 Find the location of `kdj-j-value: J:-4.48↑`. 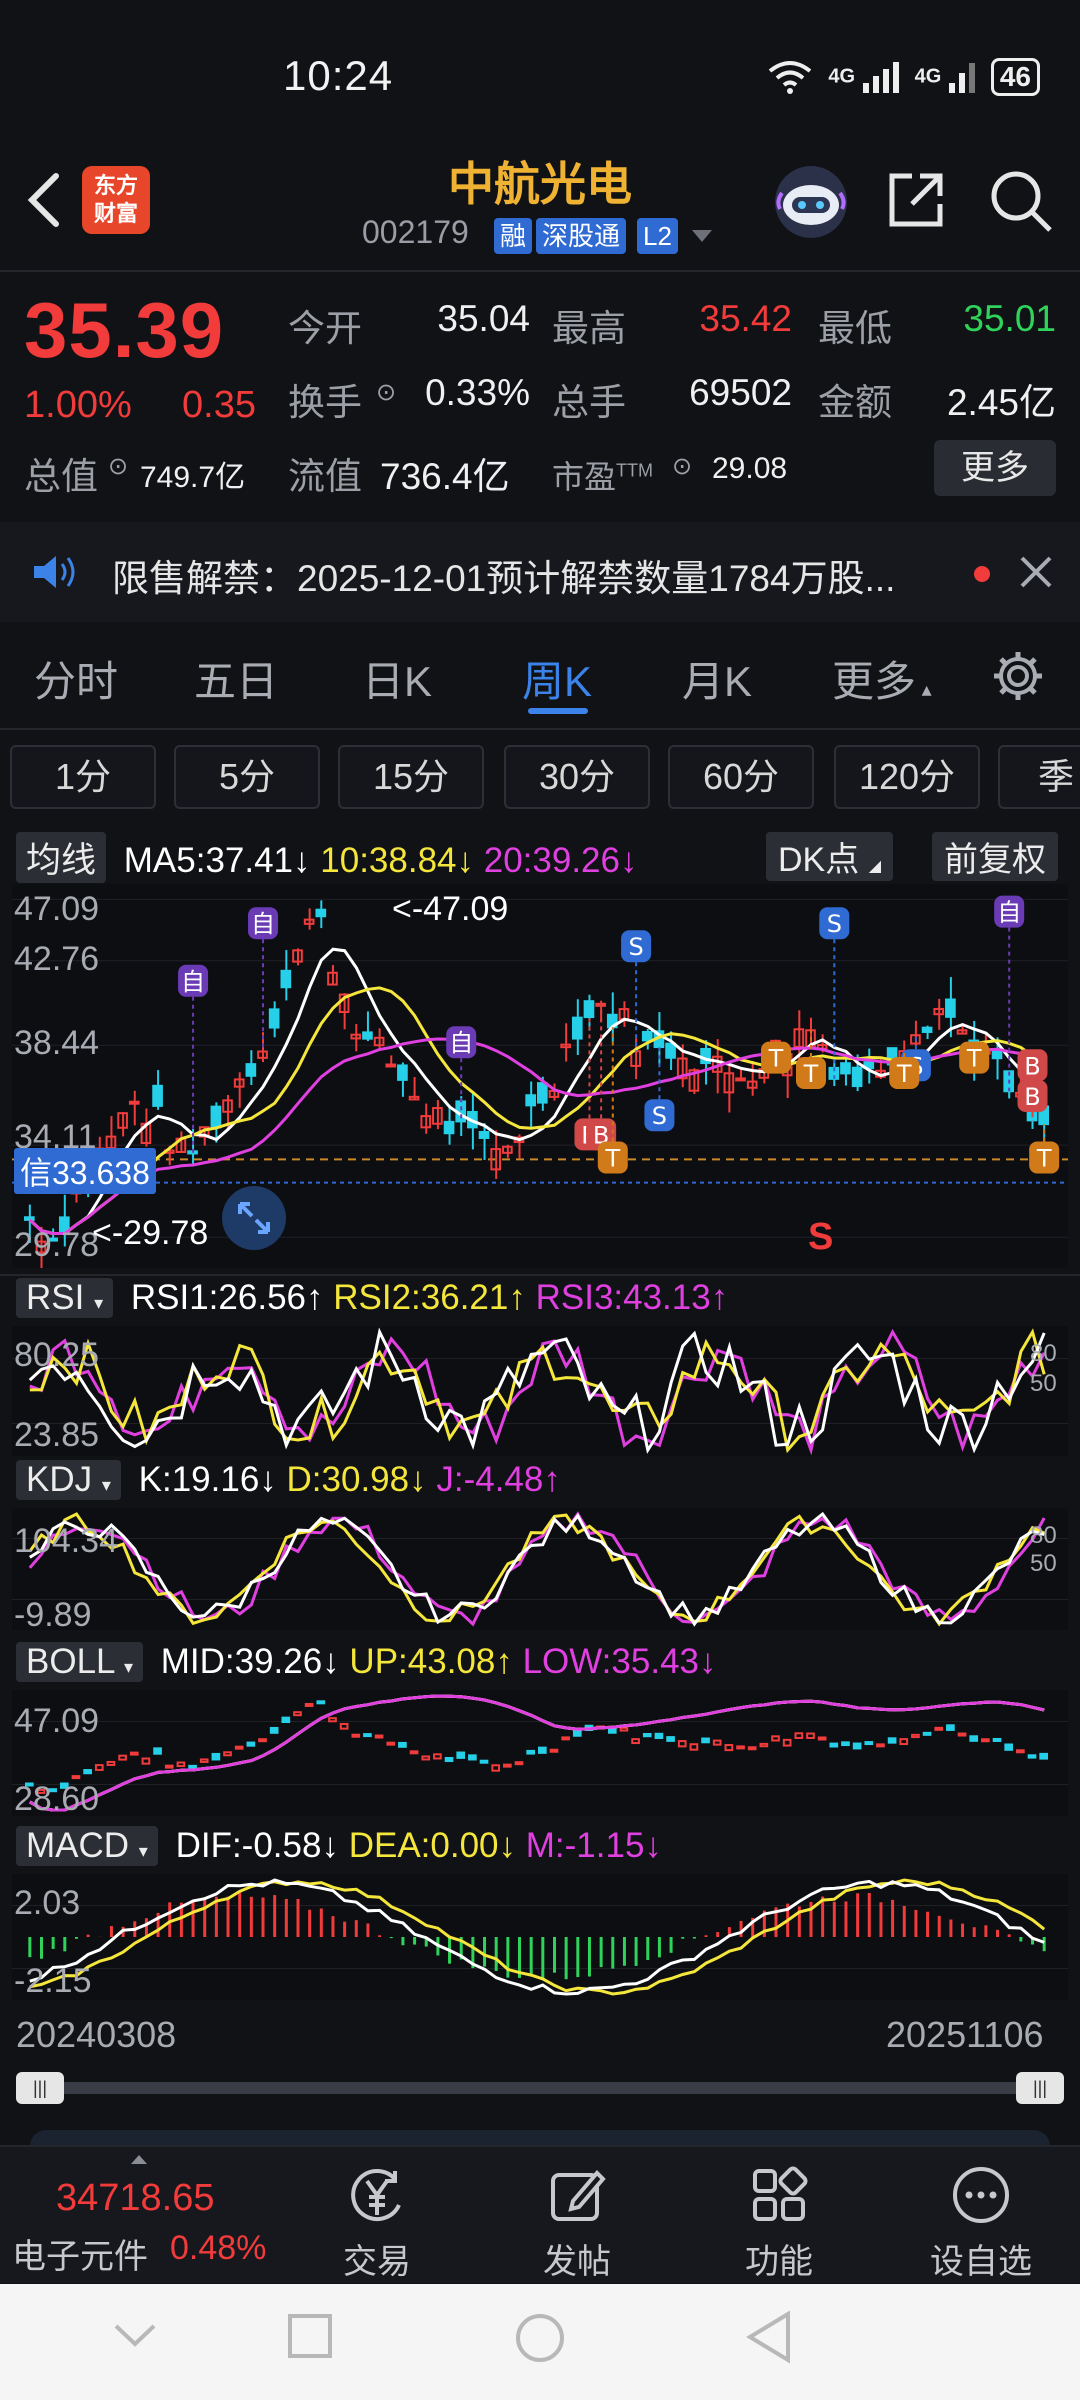

kdj-j-value: J:-4.48↑ is located at coordinates (498, 1479).